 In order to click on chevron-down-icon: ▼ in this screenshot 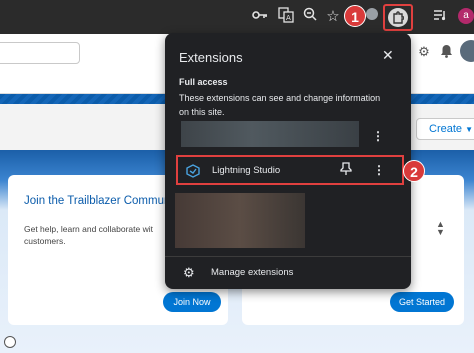, I will do `click(469, 129)`.